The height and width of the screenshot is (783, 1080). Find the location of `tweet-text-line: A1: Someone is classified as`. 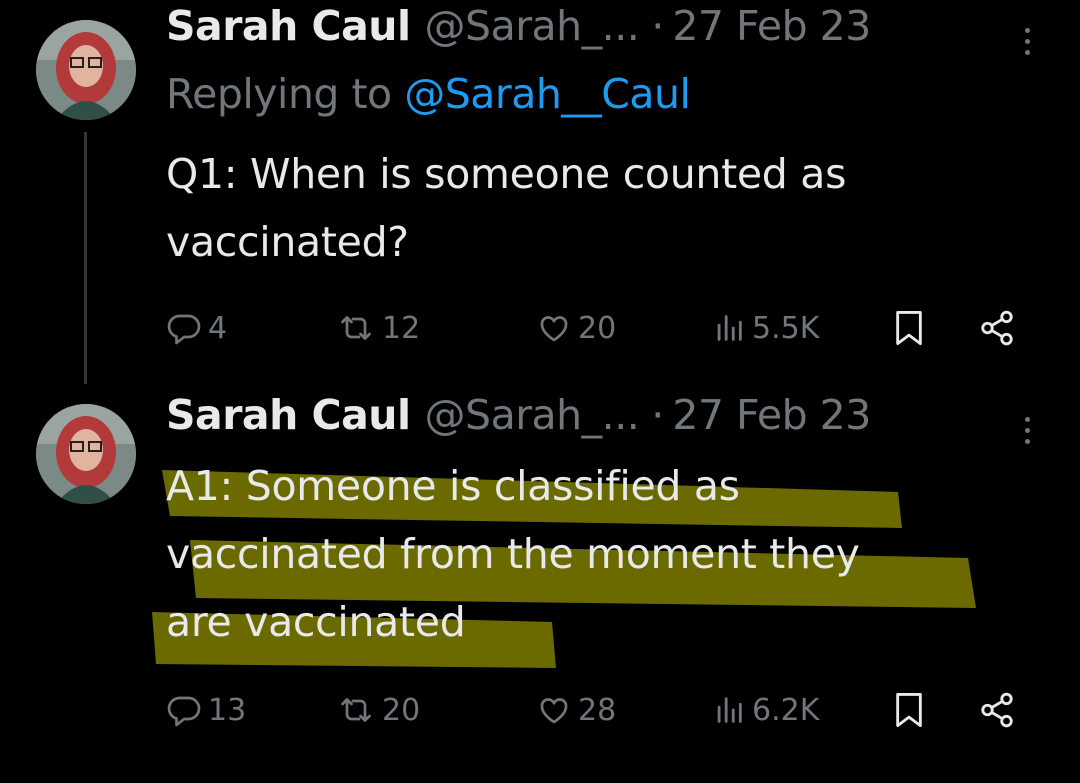

tweet-text-line: A1: Someone is classified as is located at coordinates (453, 486).